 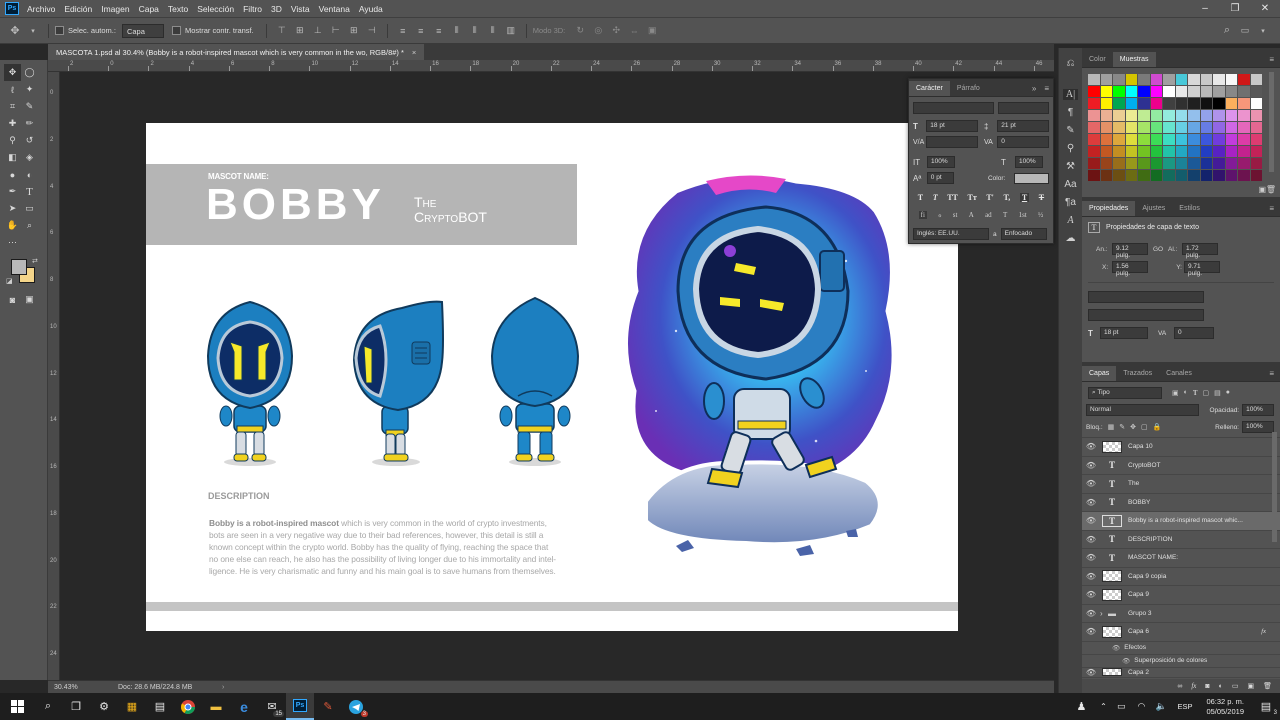 What do you see at coordinates (1263, 31) in the screenshot?
I see `workspace-chevron-icon: ▾` at bounding box center [1263, 31].